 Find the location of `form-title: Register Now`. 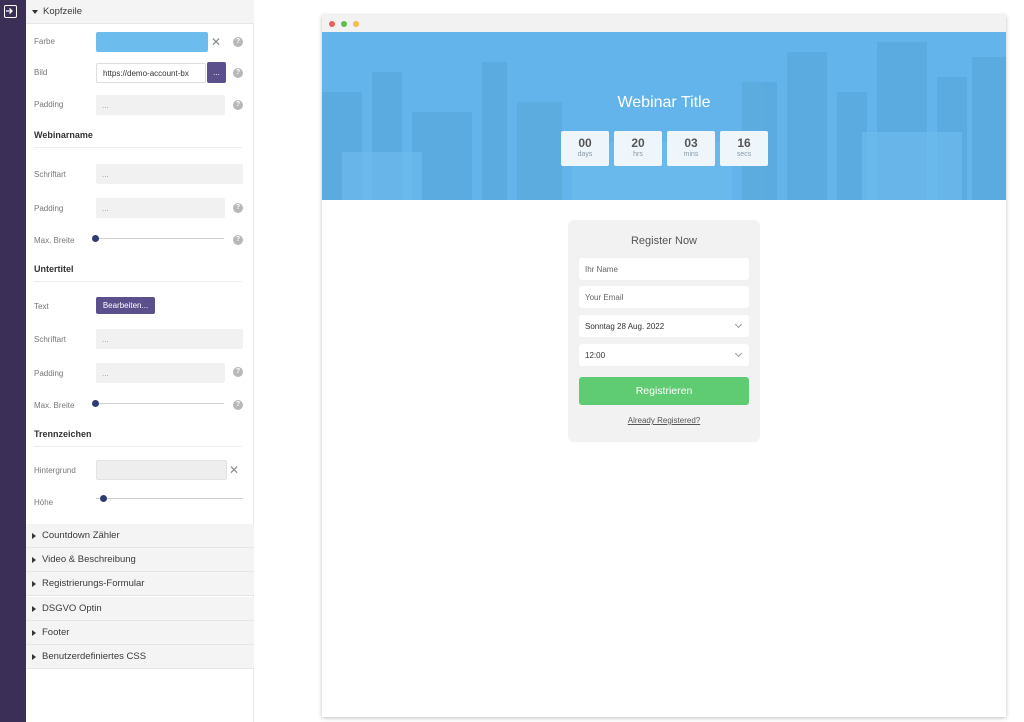

form-title: Register Now is located at coordinates (664, 241).